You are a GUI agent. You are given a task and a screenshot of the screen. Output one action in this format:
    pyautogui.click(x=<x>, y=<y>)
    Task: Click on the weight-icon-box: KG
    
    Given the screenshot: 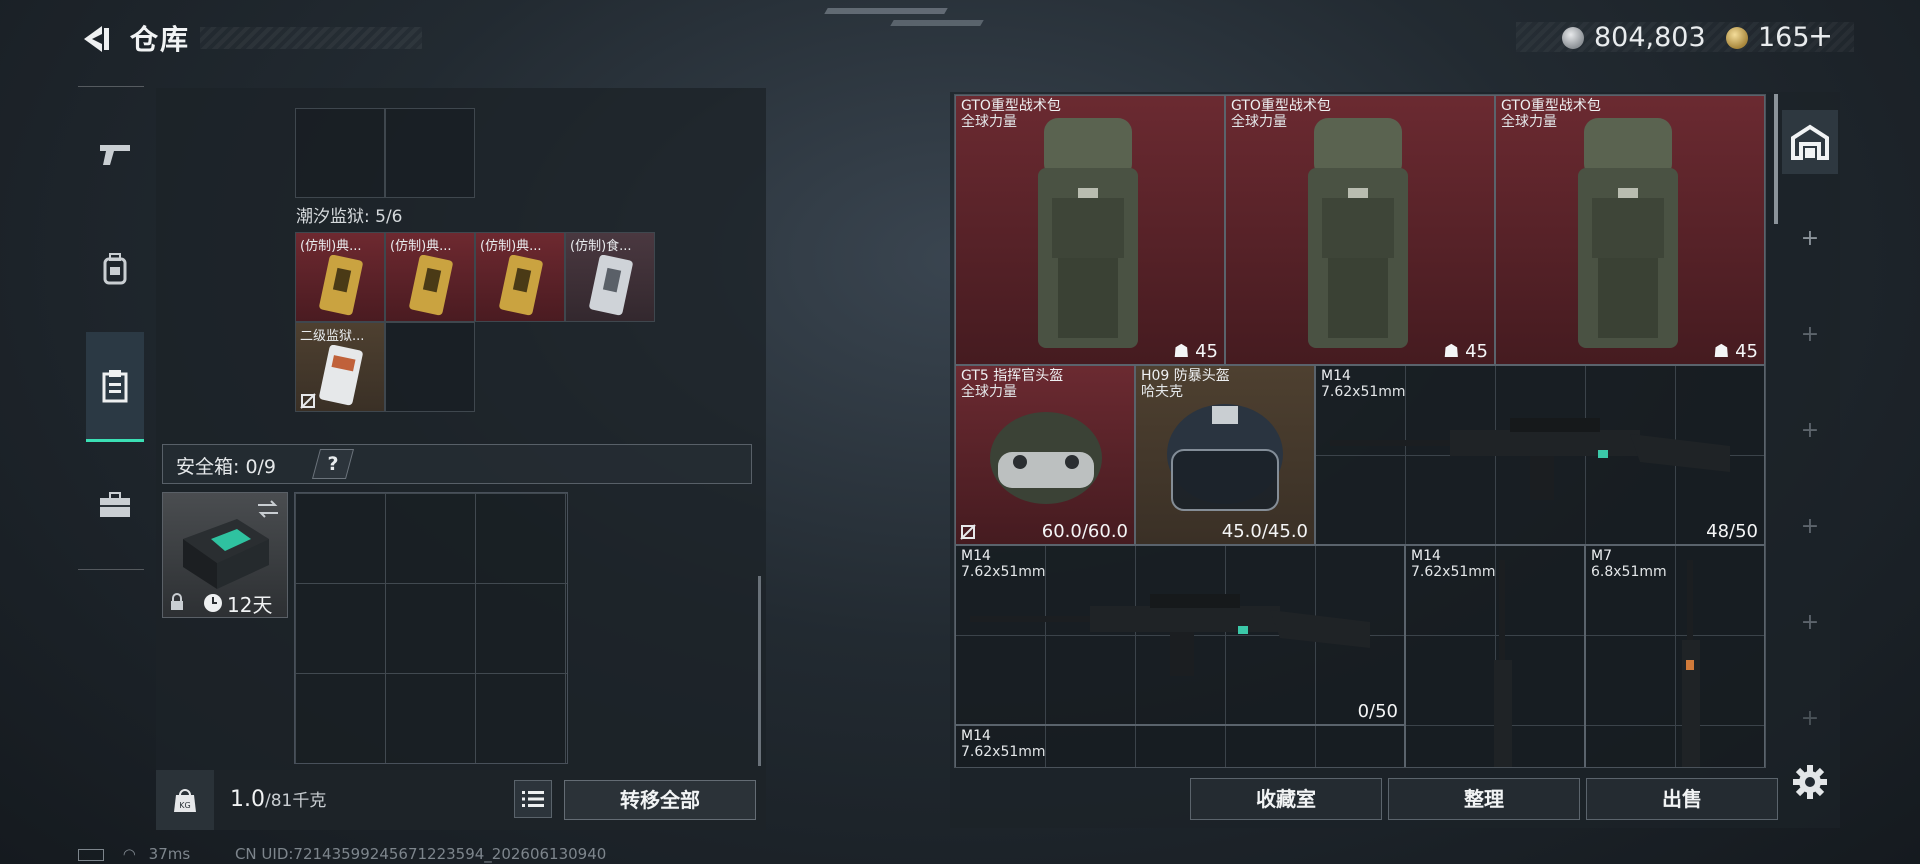 What is the action you would take?
    pyautogui.click(x=185, y=800)
    